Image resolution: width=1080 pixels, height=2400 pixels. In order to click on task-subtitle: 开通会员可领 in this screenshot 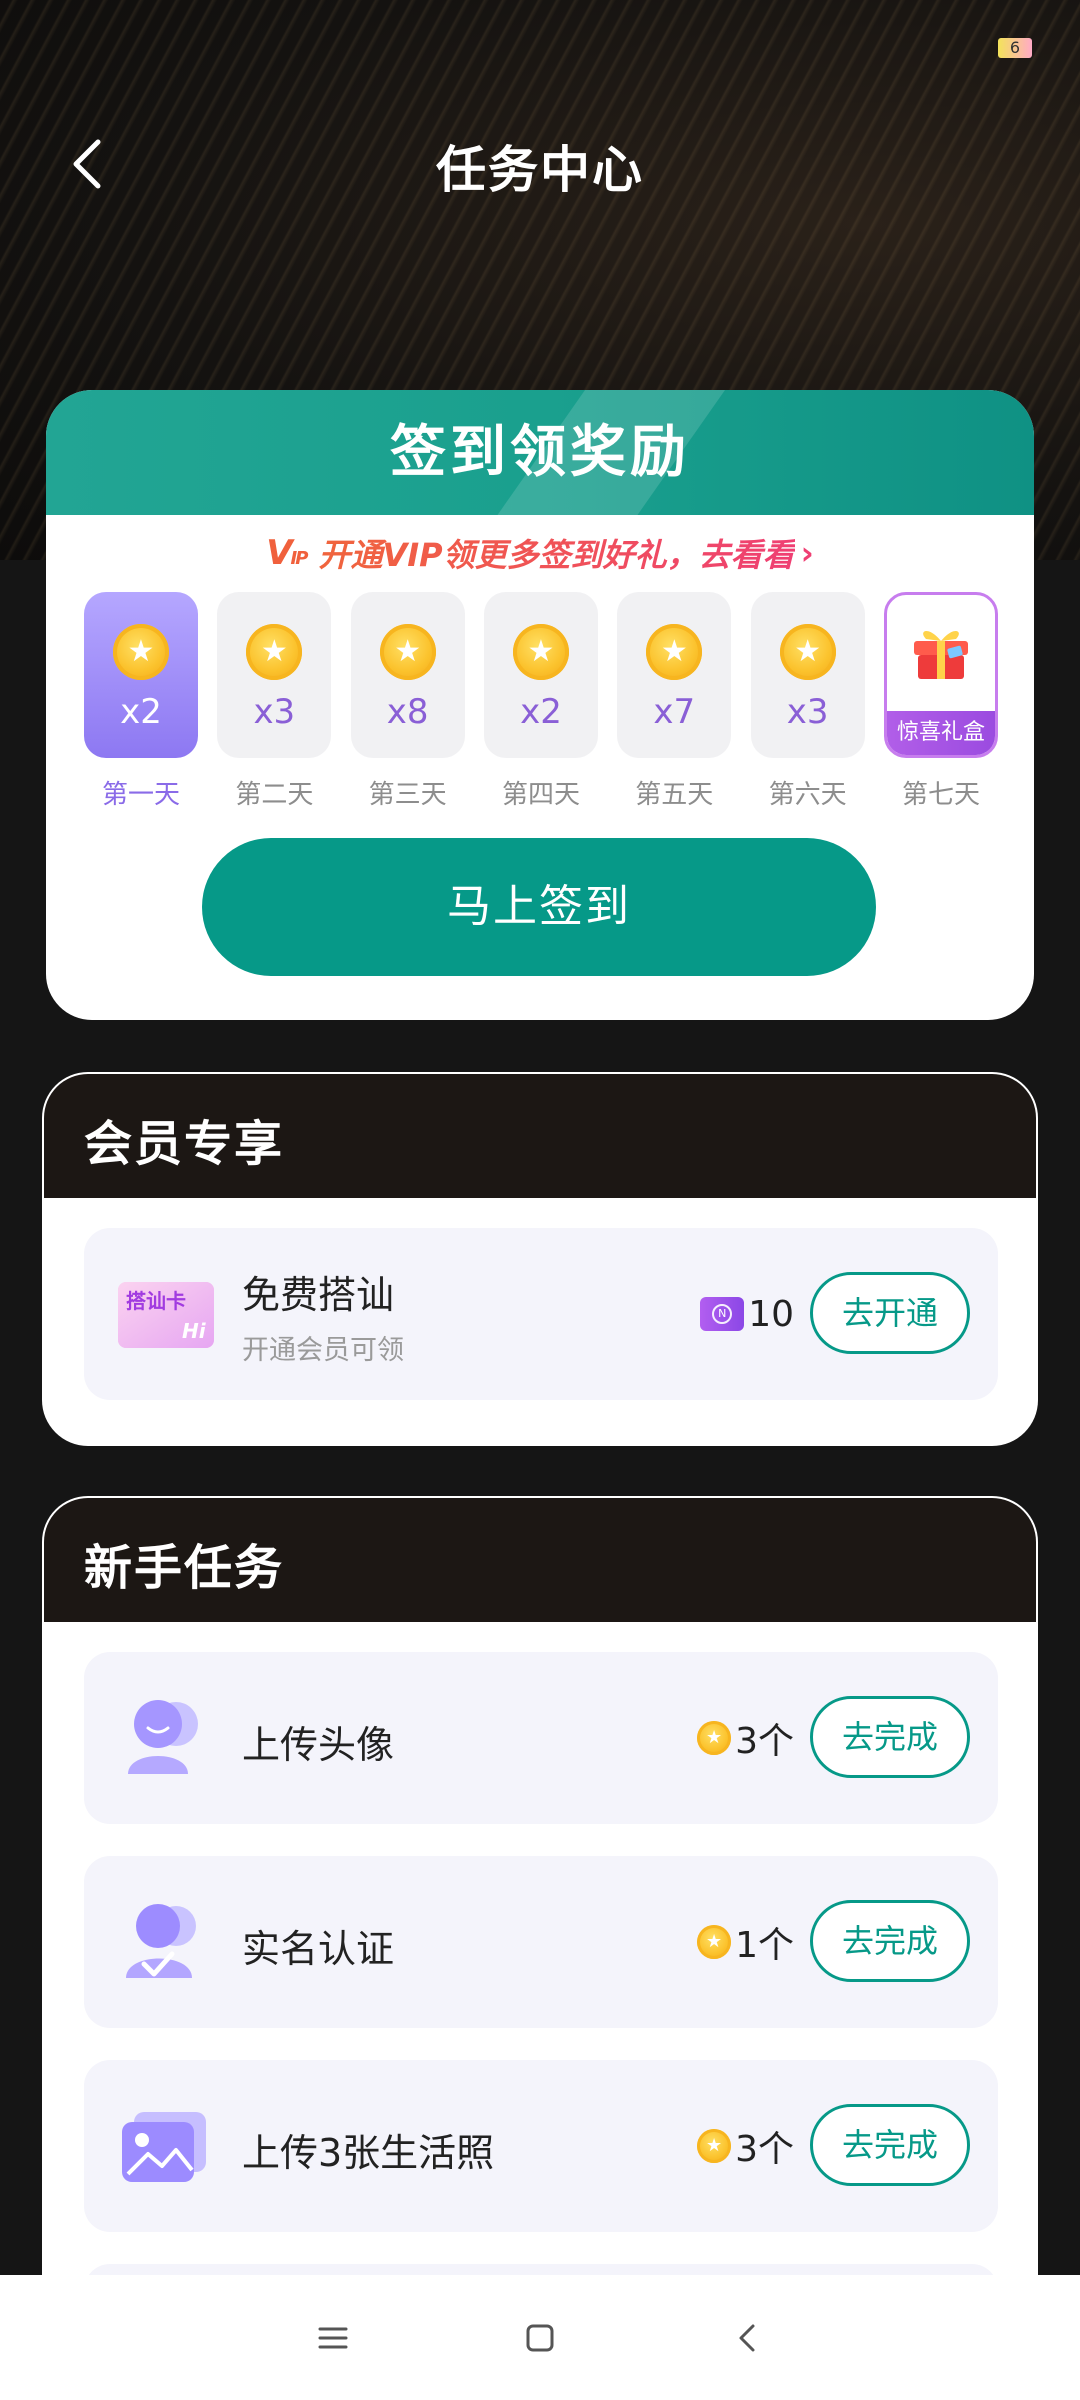, I will do `click(323, 1350)`.